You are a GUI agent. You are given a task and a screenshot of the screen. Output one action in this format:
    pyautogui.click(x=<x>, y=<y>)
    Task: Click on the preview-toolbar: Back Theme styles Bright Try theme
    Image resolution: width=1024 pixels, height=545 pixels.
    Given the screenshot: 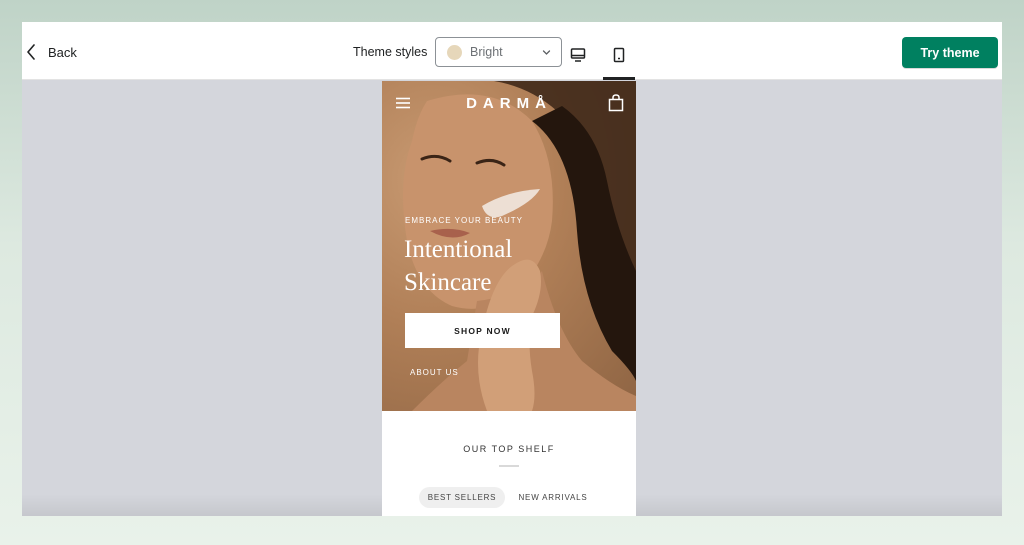 What is the action you would take?
    pyautogui.click(x=512, y=51)
    